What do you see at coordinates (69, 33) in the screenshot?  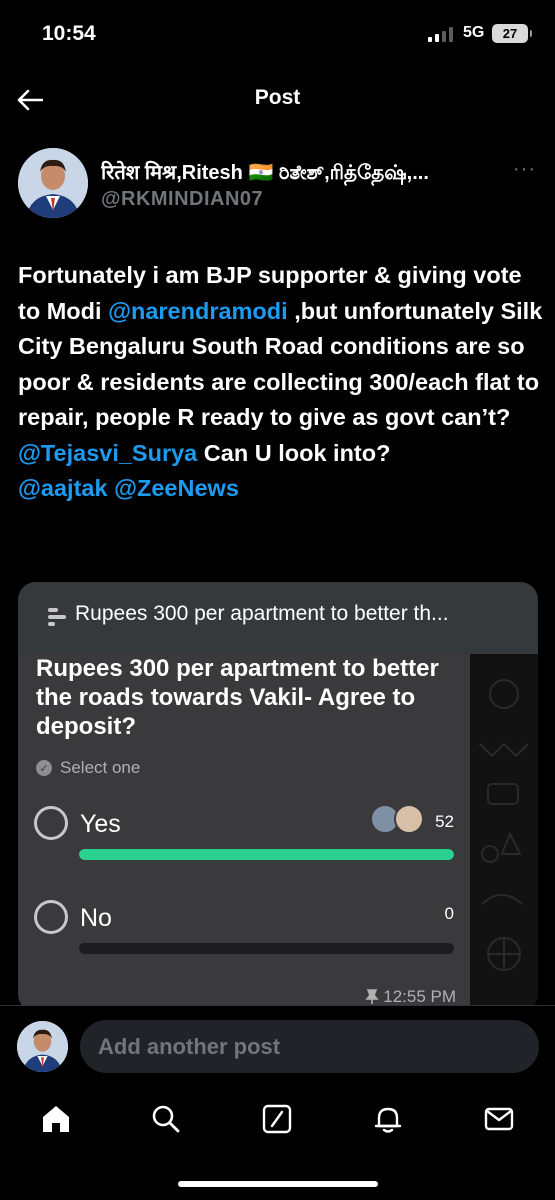 I see `status-time: 10:54` at bounding box center [69, 33].